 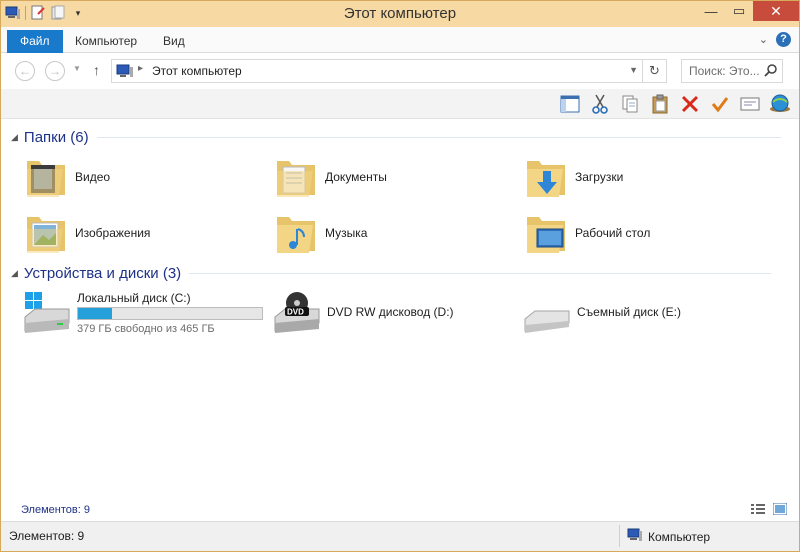 I want to click on system-drive-icon, so click(x=47, y=314).